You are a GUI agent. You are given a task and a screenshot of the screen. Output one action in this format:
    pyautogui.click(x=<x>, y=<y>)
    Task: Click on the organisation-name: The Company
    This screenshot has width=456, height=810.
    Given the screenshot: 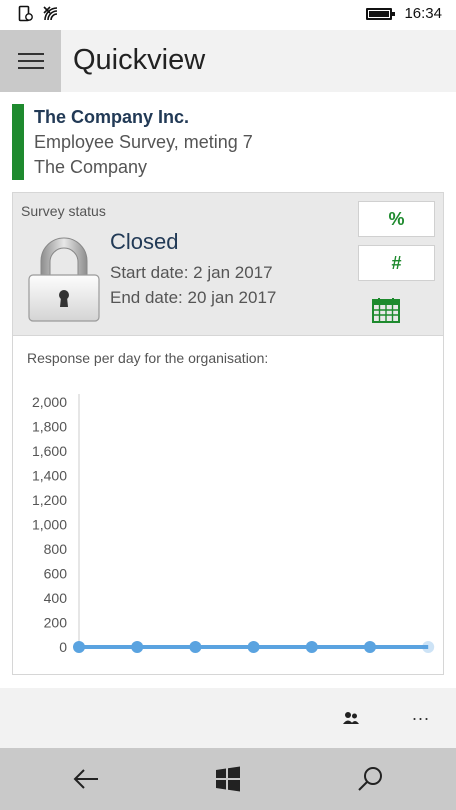 What is the action you would take?
    pyautogui.click(x=91, y=167)
    